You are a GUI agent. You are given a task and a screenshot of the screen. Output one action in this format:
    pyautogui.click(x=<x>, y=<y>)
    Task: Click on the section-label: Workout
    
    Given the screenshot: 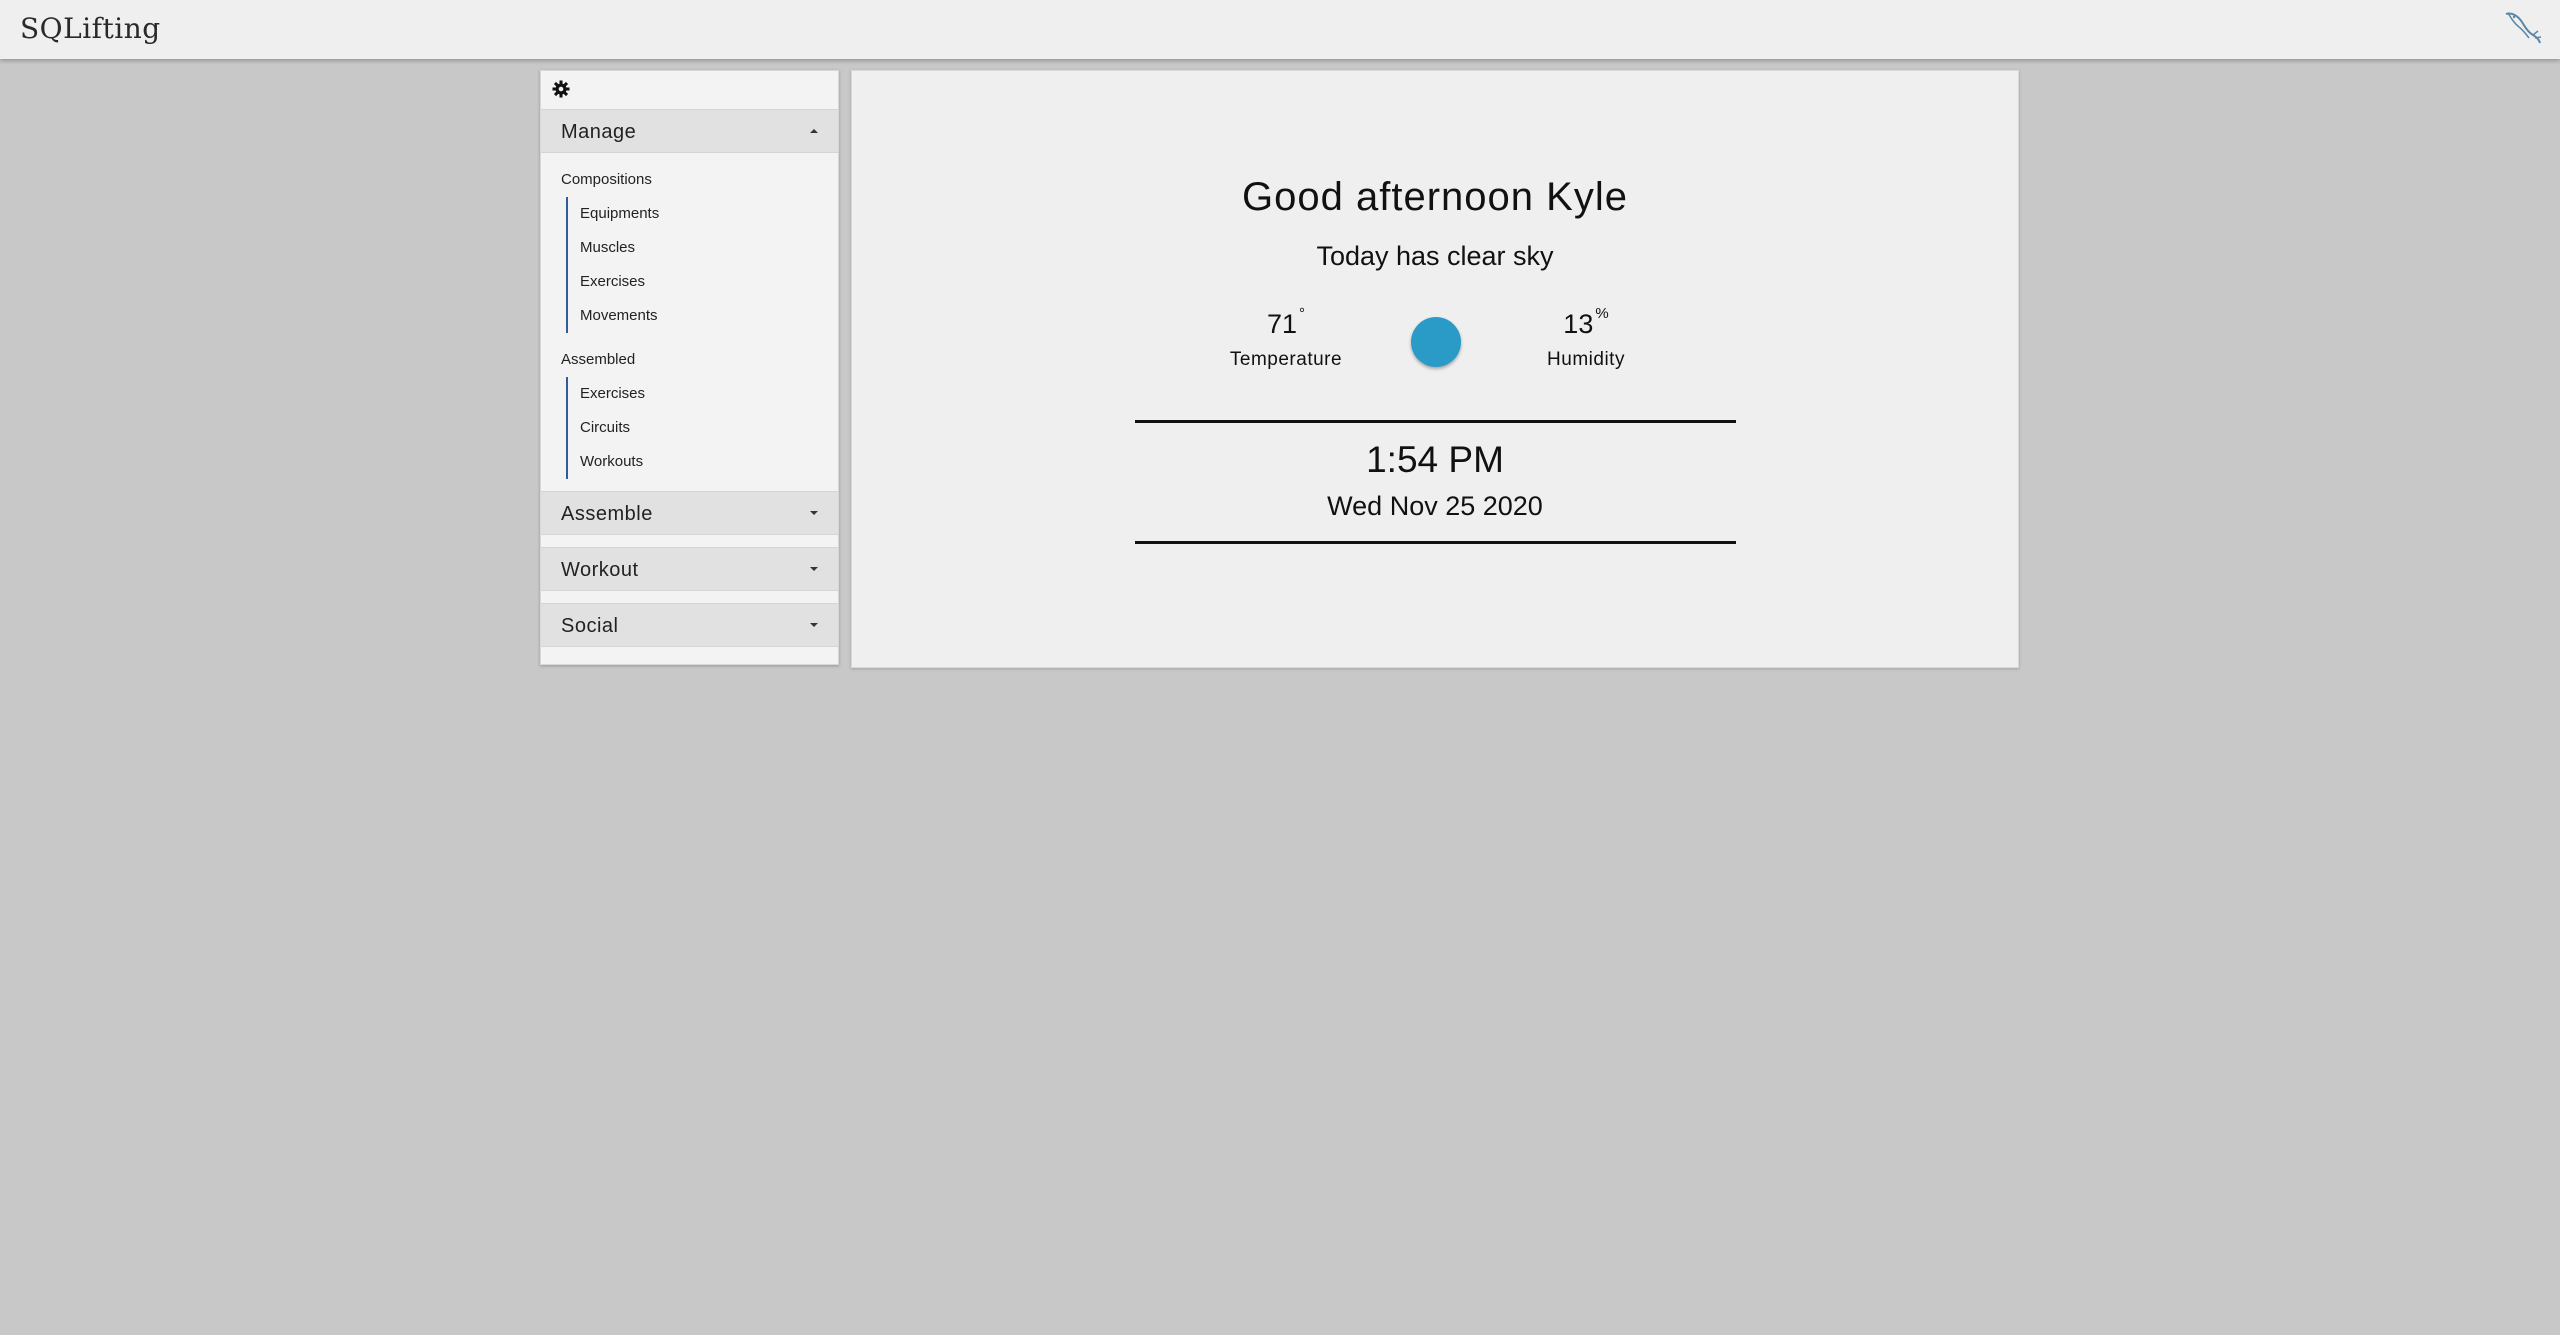 What is the action you would take?
    pyautogui.click(x=600, y=570)
    